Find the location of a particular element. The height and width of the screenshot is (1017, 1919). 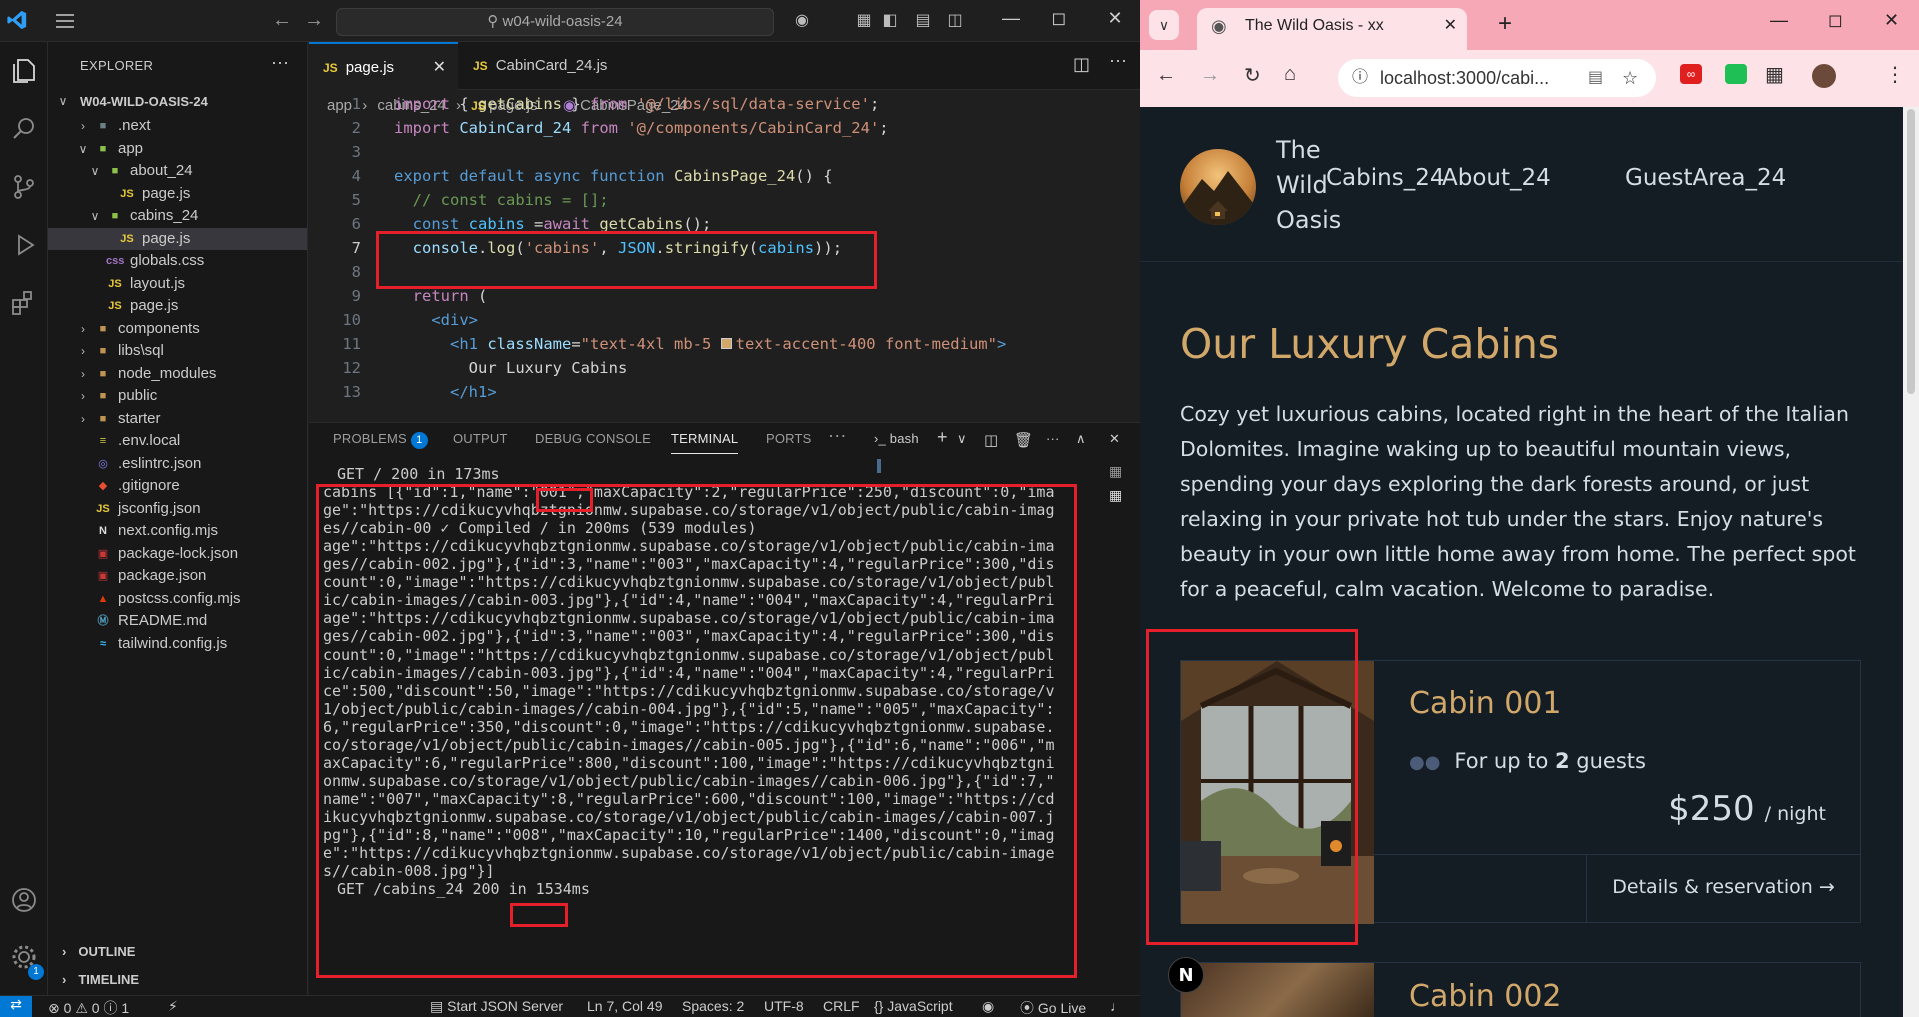

tree-item: Ⓜ README.md is located at coordinates (177, 621).